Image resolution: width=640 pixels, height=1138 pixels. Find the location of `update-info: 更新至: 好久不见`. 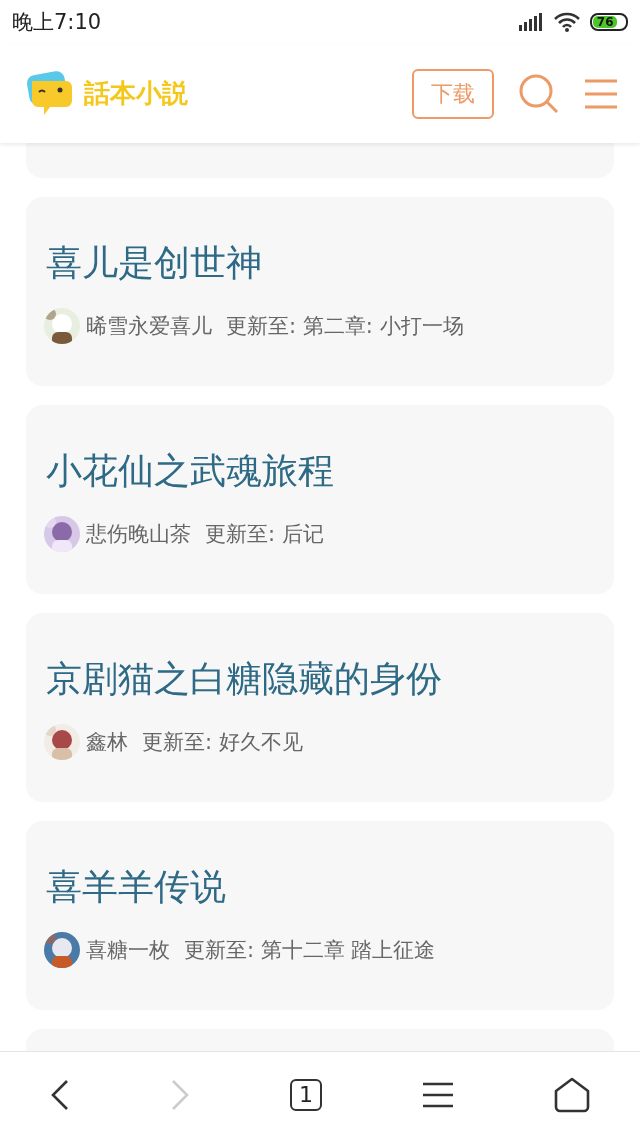

update-info: 更新至: 好久不见 is located at coordinates (222, 743).